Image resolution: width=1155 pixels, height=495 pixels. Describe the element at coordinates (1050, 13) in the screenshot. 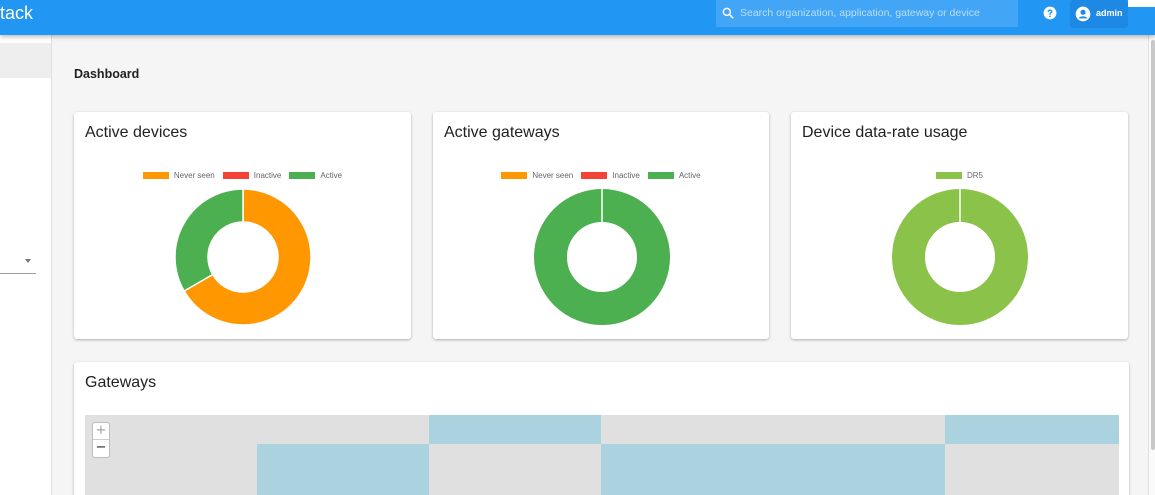

I see `help-circle-icon` at that location.